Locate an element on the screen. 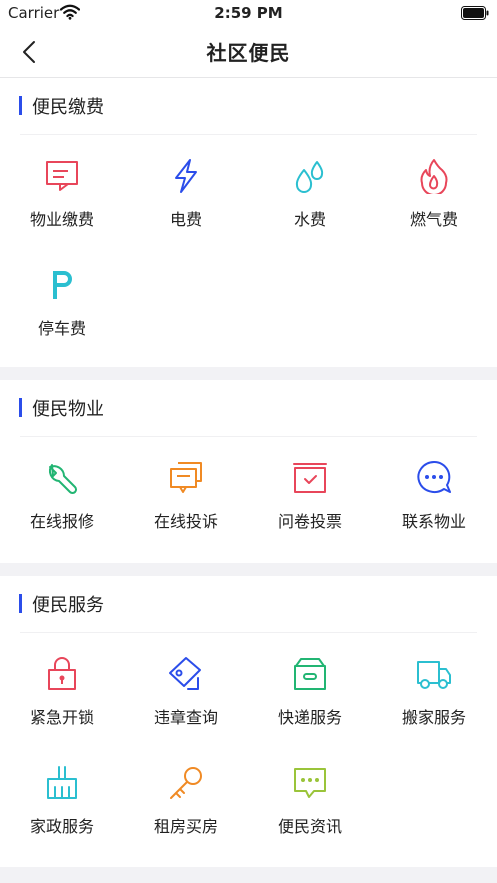 The height and width of the screenshot is (883, 497). grid-item-express: 快递服务 is located at coordinates (310, 706).